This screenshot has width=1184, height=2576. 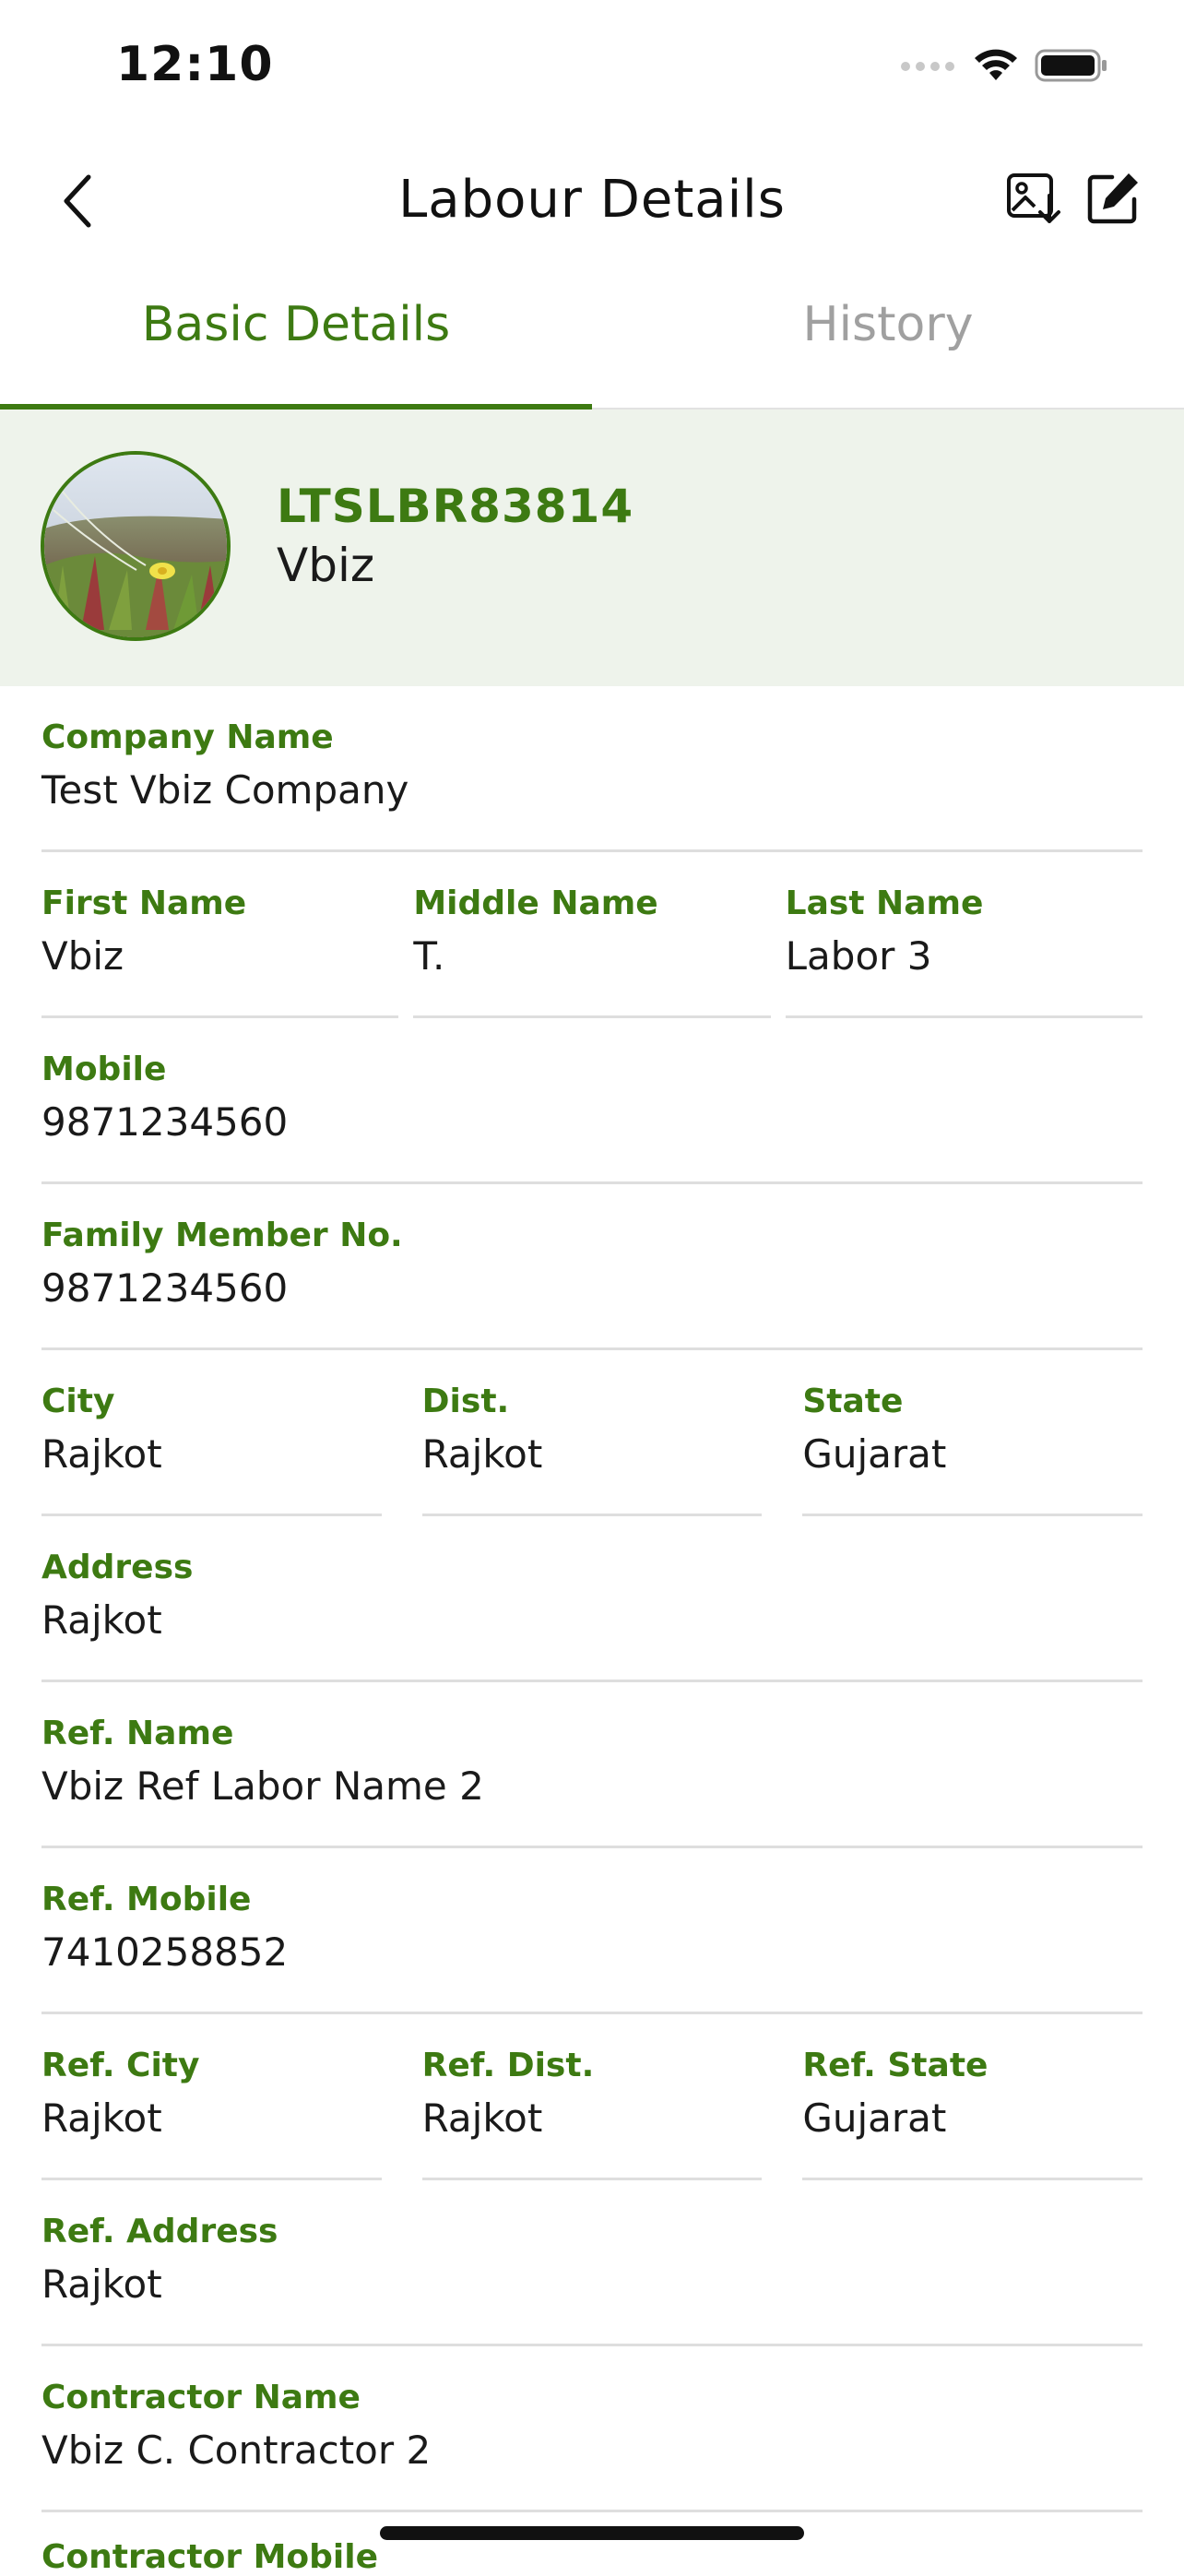 I want to click on field-middle-name: Middle Name T., so click(x=592, y=935).